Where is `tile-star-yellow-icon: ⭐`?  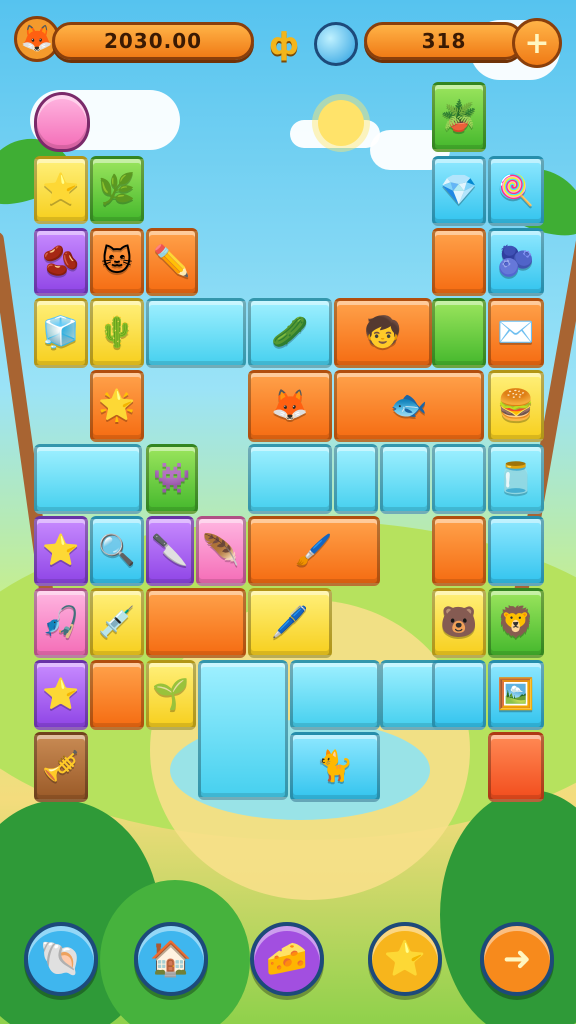 tile-star-yellow-icon: ⭐ is located at coordinates (61, 550).